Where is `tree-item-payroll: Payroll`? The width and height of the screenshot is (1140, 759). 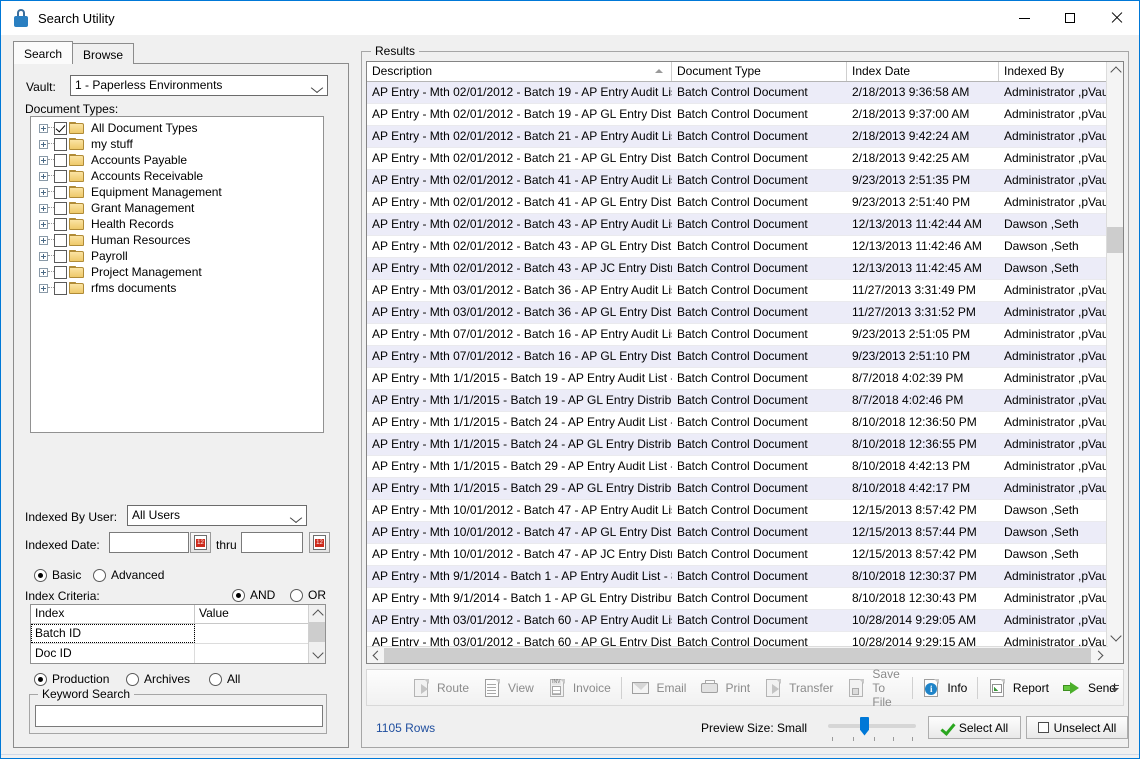
tree-item-payroll: Payroll is located at coordinates (177, 256).